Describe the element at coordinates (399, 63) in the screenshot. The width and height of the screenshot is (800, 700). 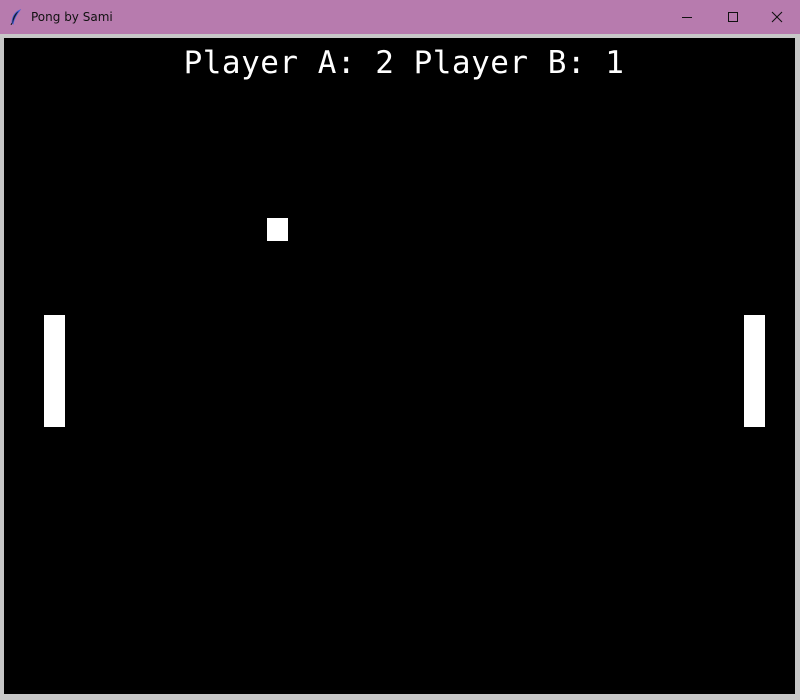
I see `scoreboard: Player A: 2 Player B: 1` at that location.